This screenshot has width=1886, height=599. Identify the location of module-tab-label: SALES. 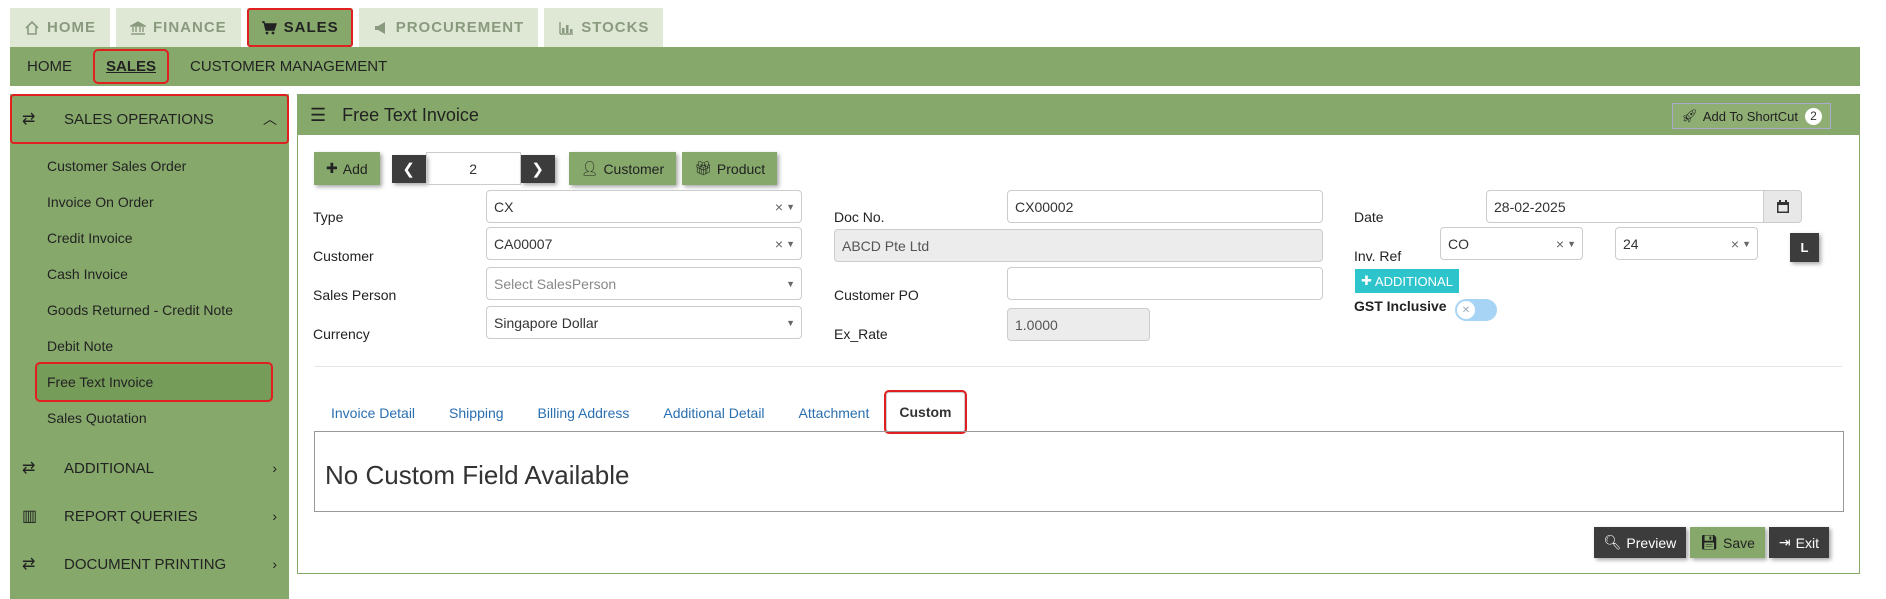
(311, 27).